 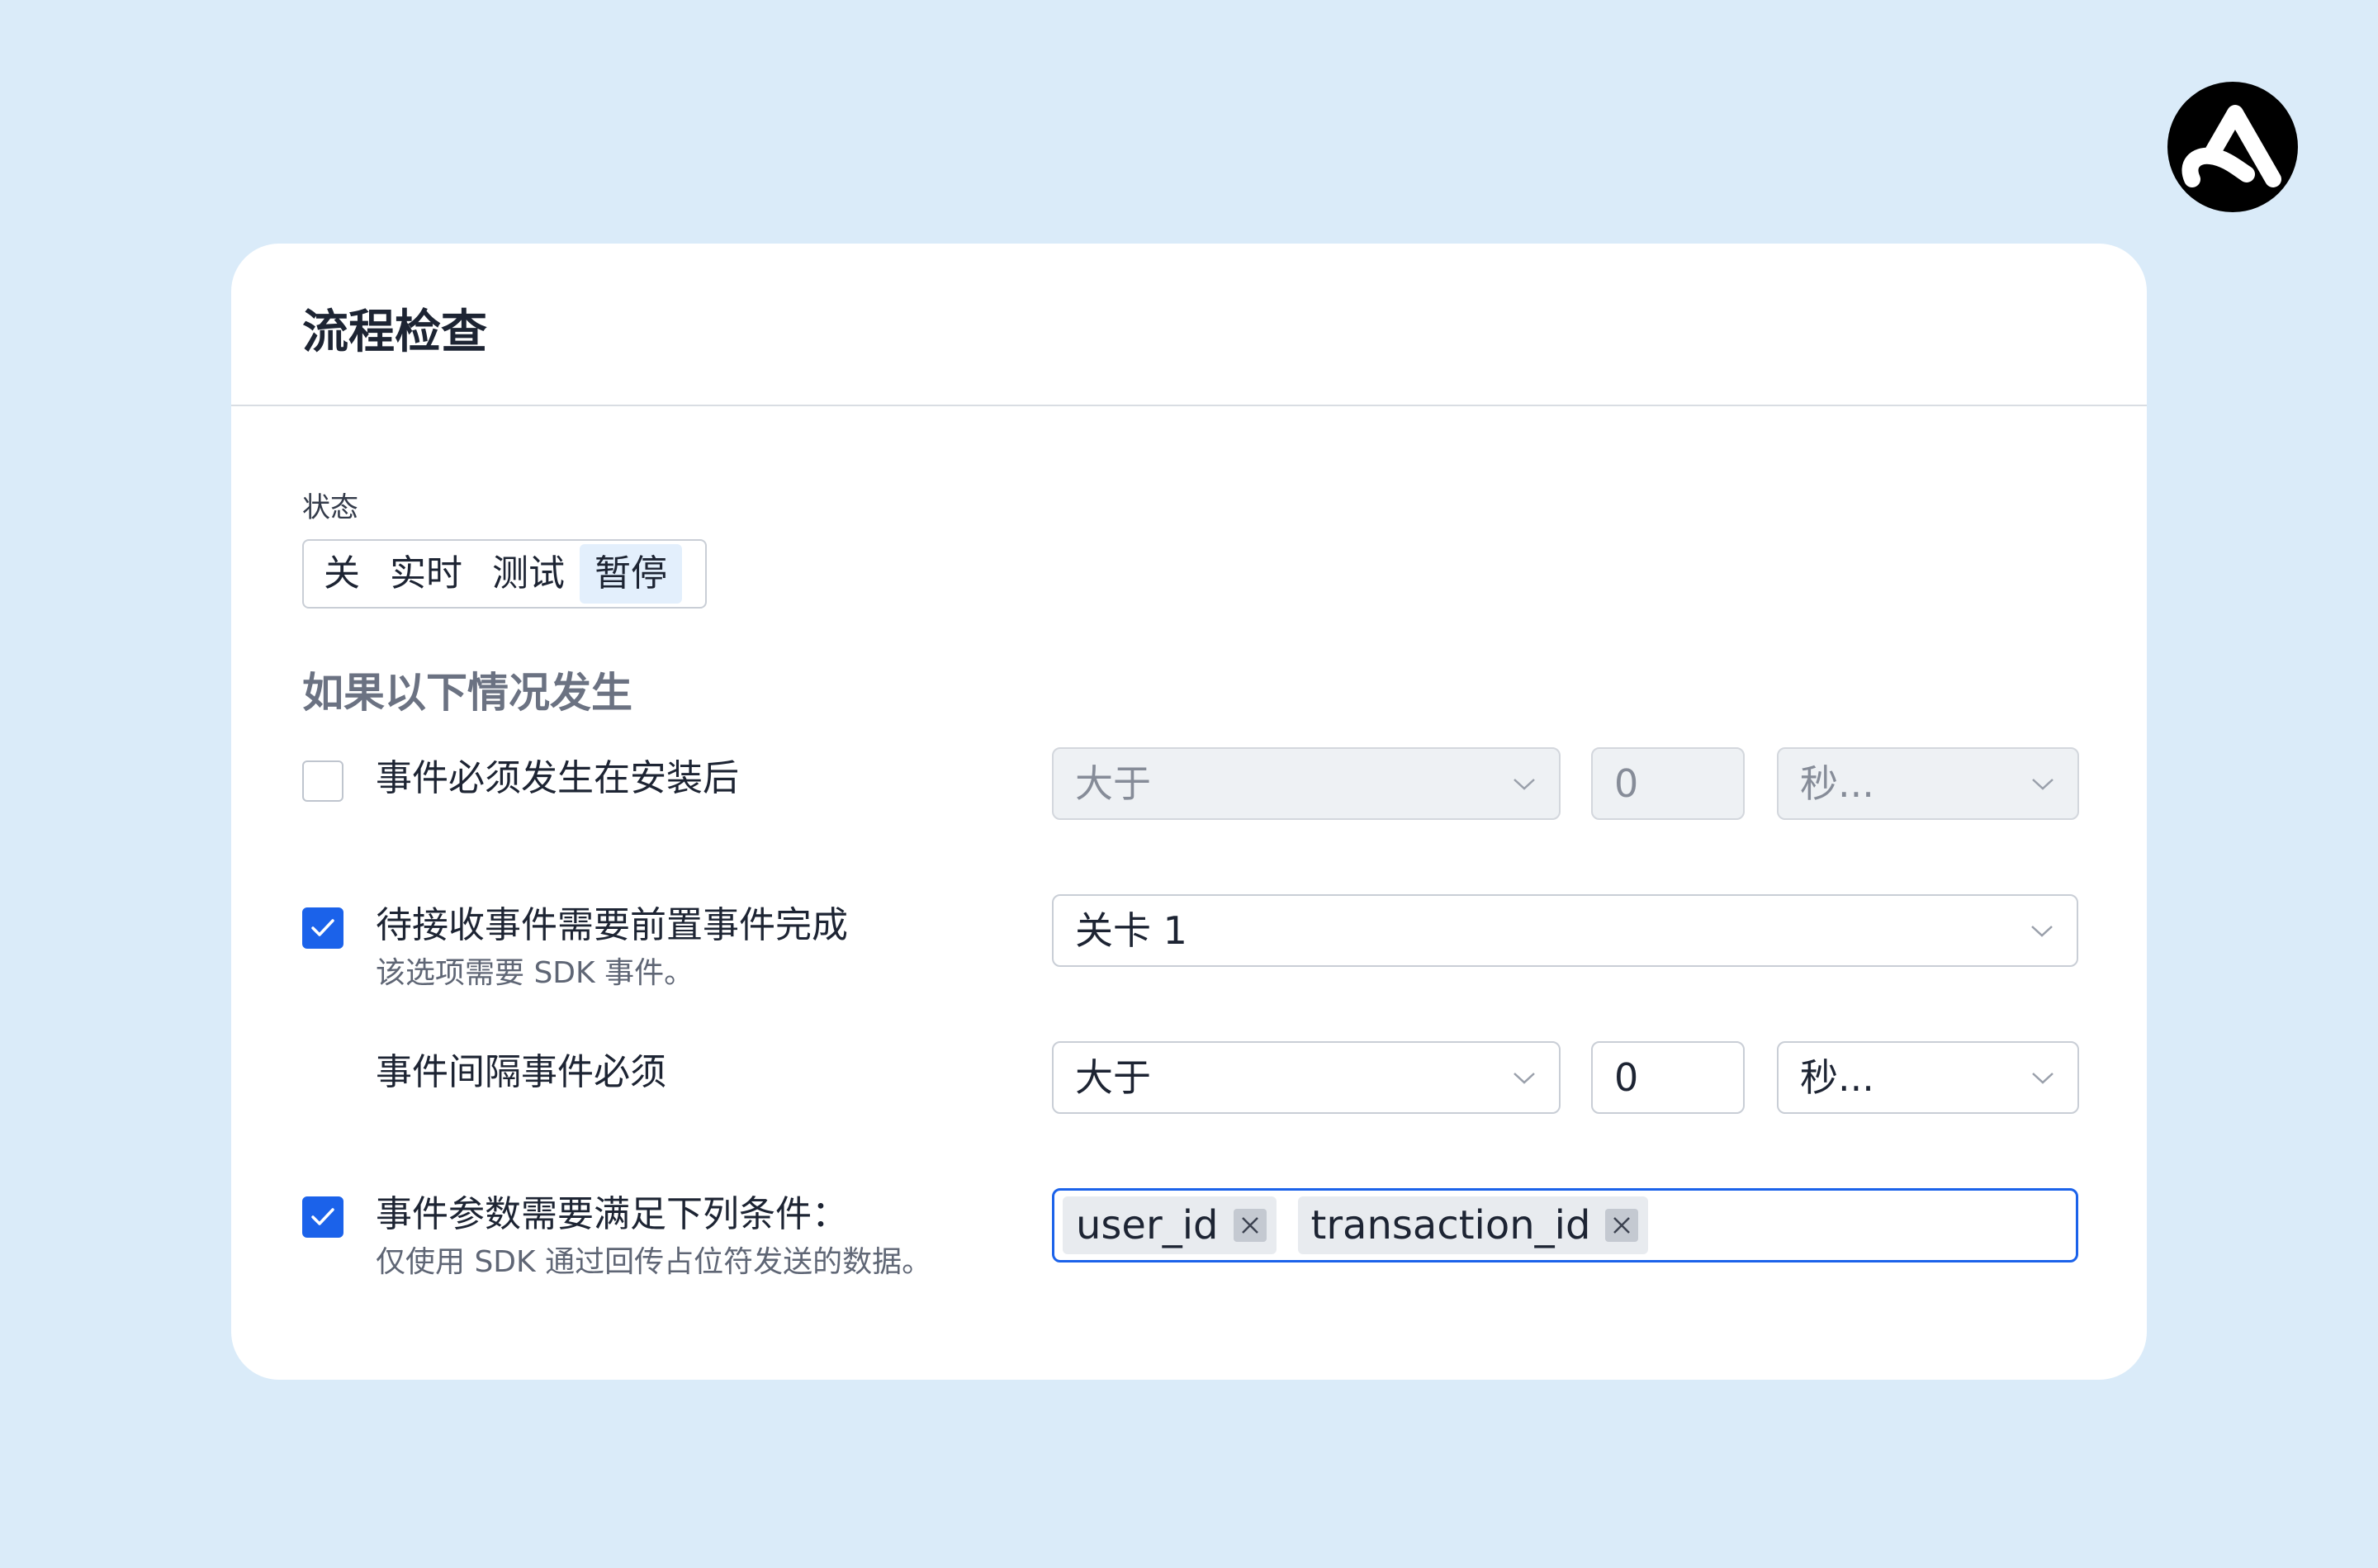 I want to click on install-checkbox, so click(x=322, y=781).